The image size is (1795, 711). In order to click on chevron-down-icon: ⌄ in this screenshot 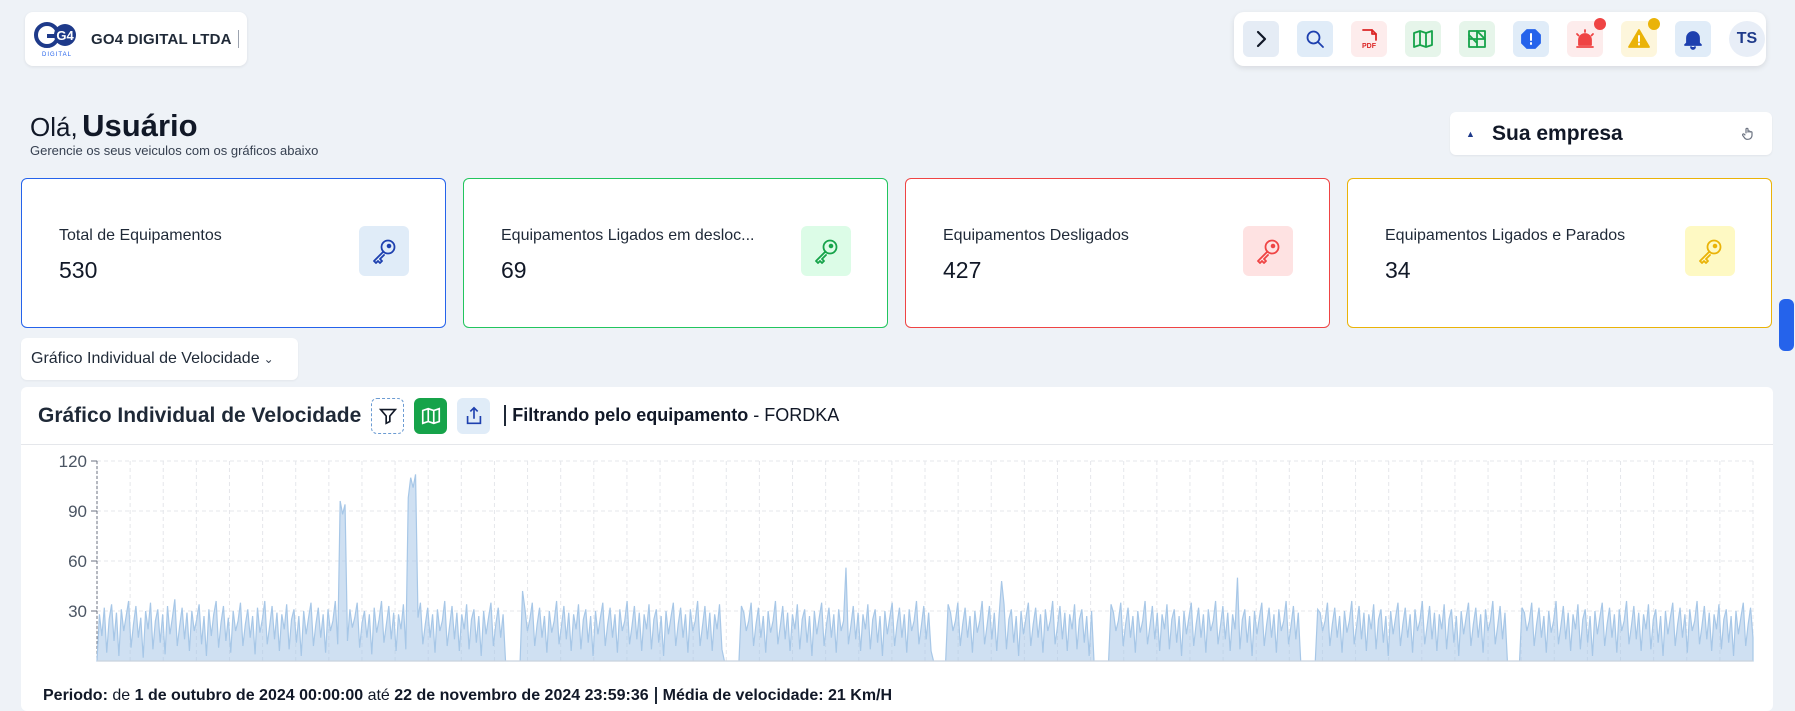, I will do `click(268, 359)`.